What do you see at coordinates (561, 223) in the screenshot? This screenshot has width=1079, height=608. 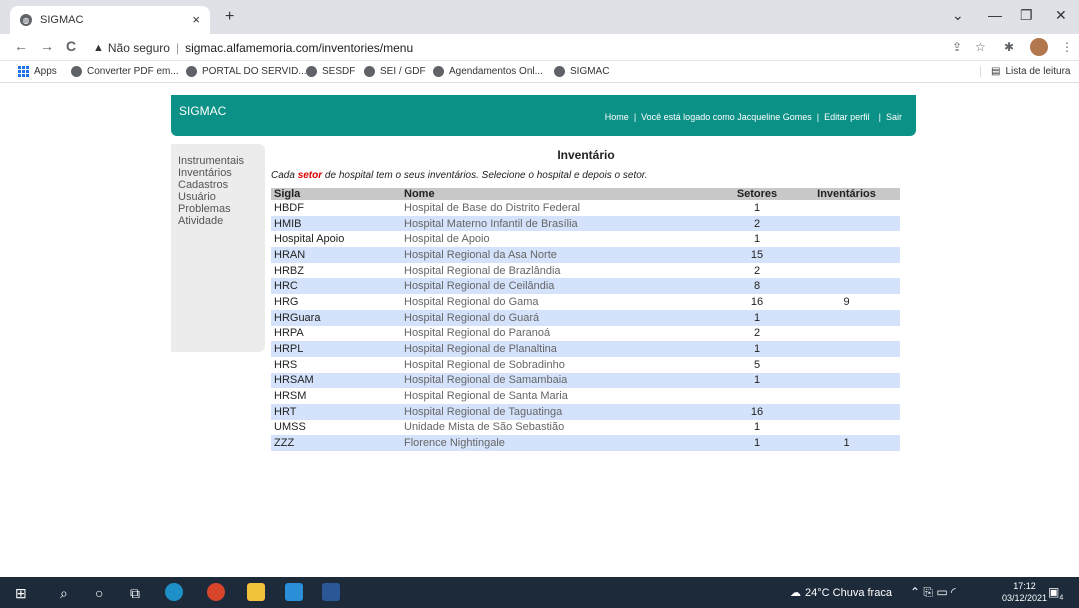 I see `cell-nome: Hospital Materno Infantil de Brasília` at bounding box center [561, 223].